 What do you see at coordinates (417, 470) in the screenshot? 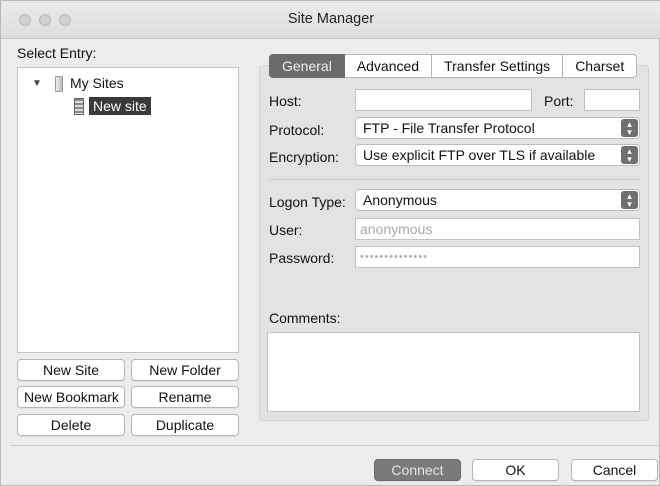
I see `connect-button: Connect` at bounding box center [417, 470].